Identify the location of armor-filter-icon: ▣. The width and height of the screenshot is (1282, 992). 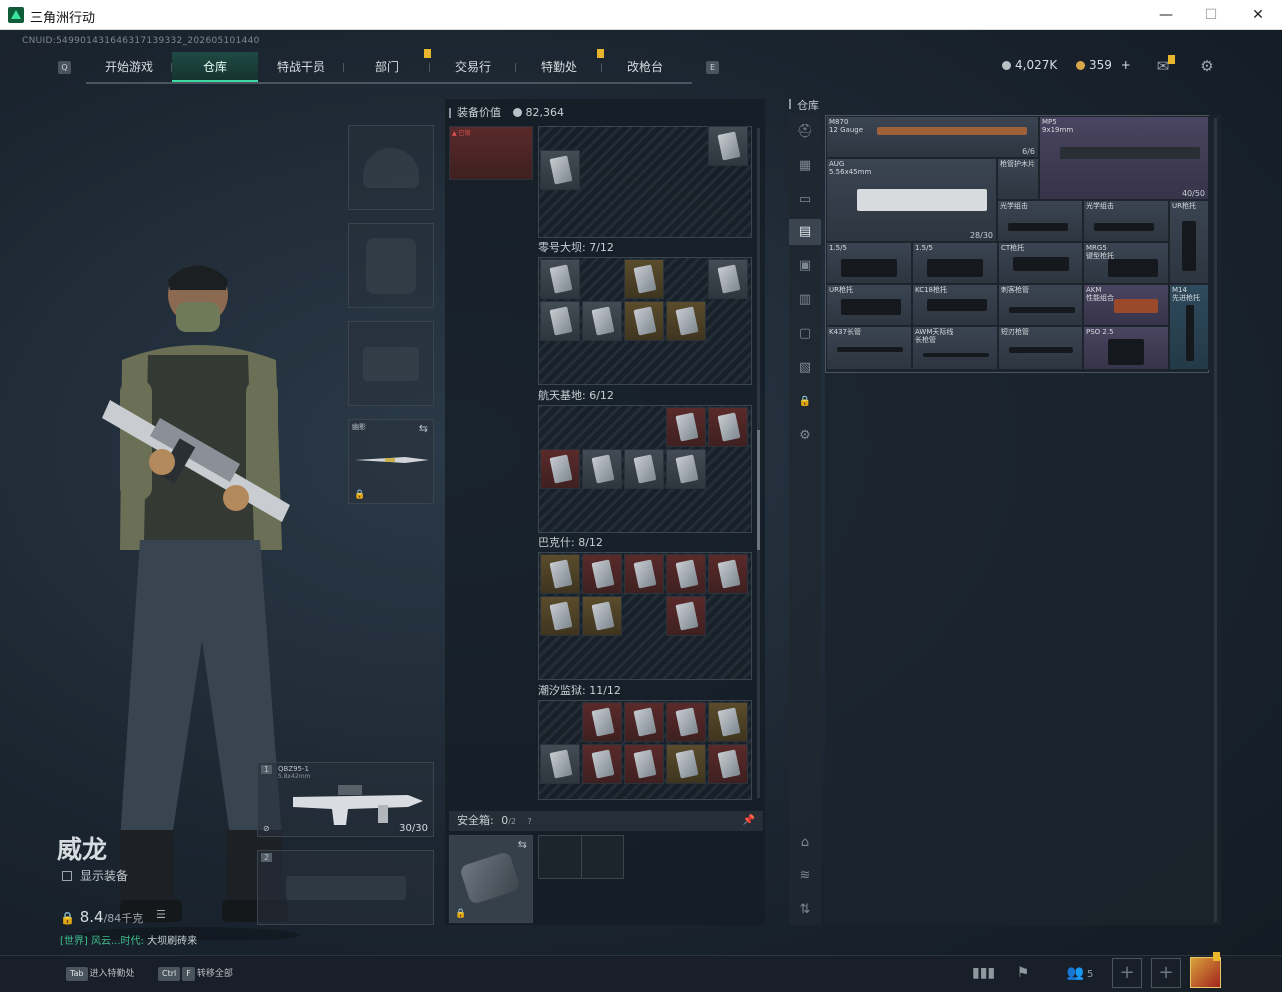
(805, 266).